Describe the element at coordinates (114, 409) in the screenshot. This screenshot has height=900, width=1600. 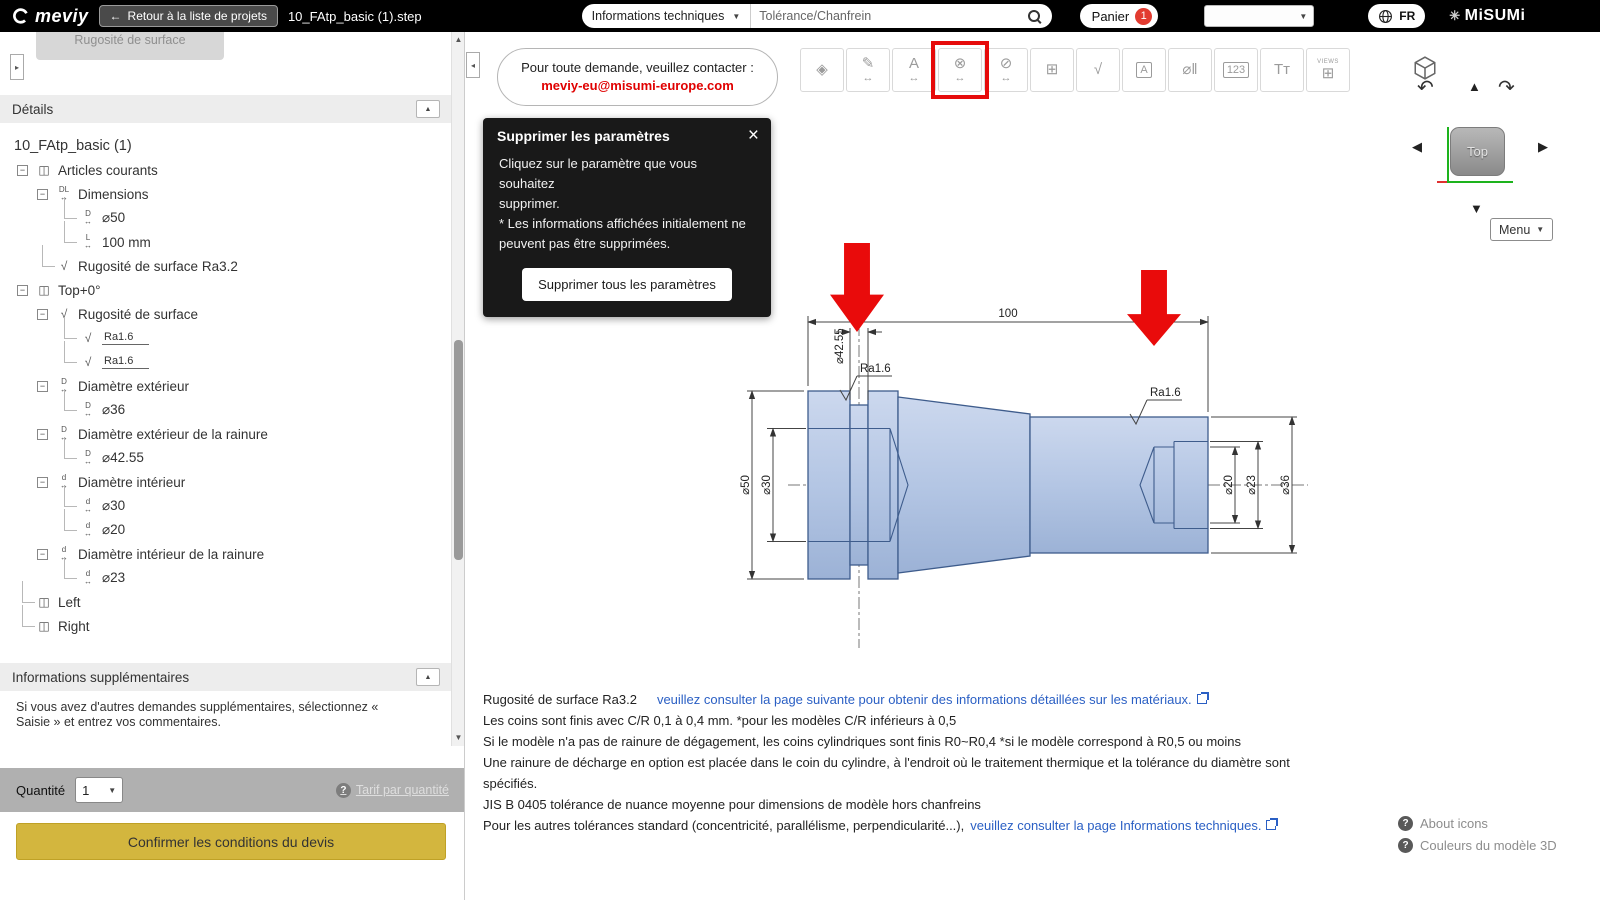
I see `tree-item-label: ⌀36` at that location.